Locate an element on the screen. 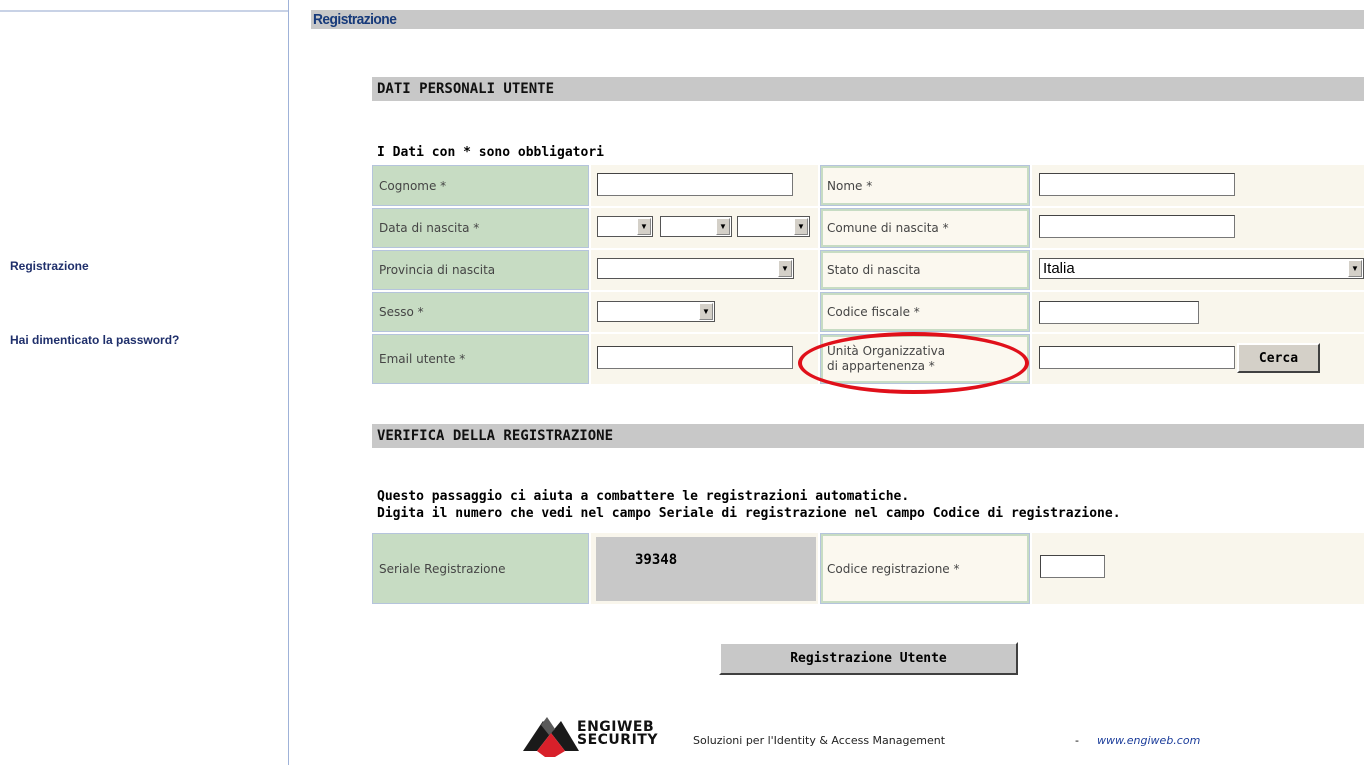 The image size is (1364, 765). cell-cognome is located at coordinates (704, 185).